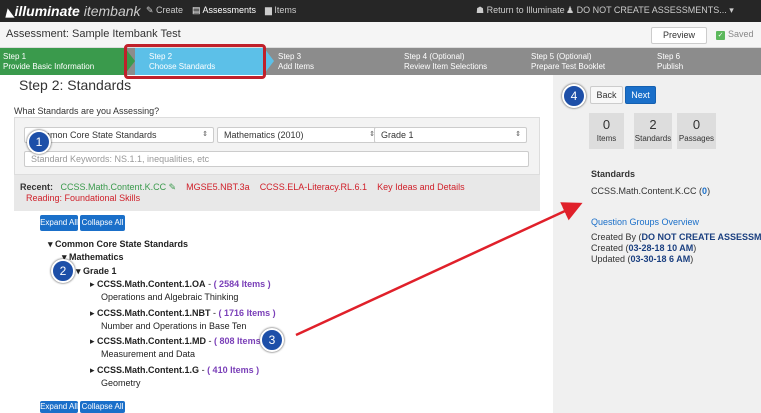  What do you see at coordinates (63, 271) in the screenshot?
I see `callout-badge: 2` at bounding box center [63, 271].